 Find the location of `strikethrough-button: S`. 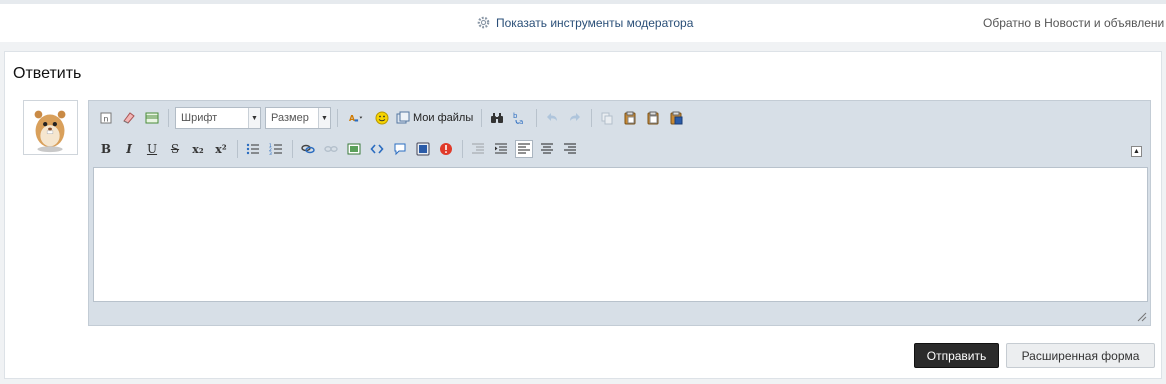

strikethrough-button: S is located at coordinates (175, 149).